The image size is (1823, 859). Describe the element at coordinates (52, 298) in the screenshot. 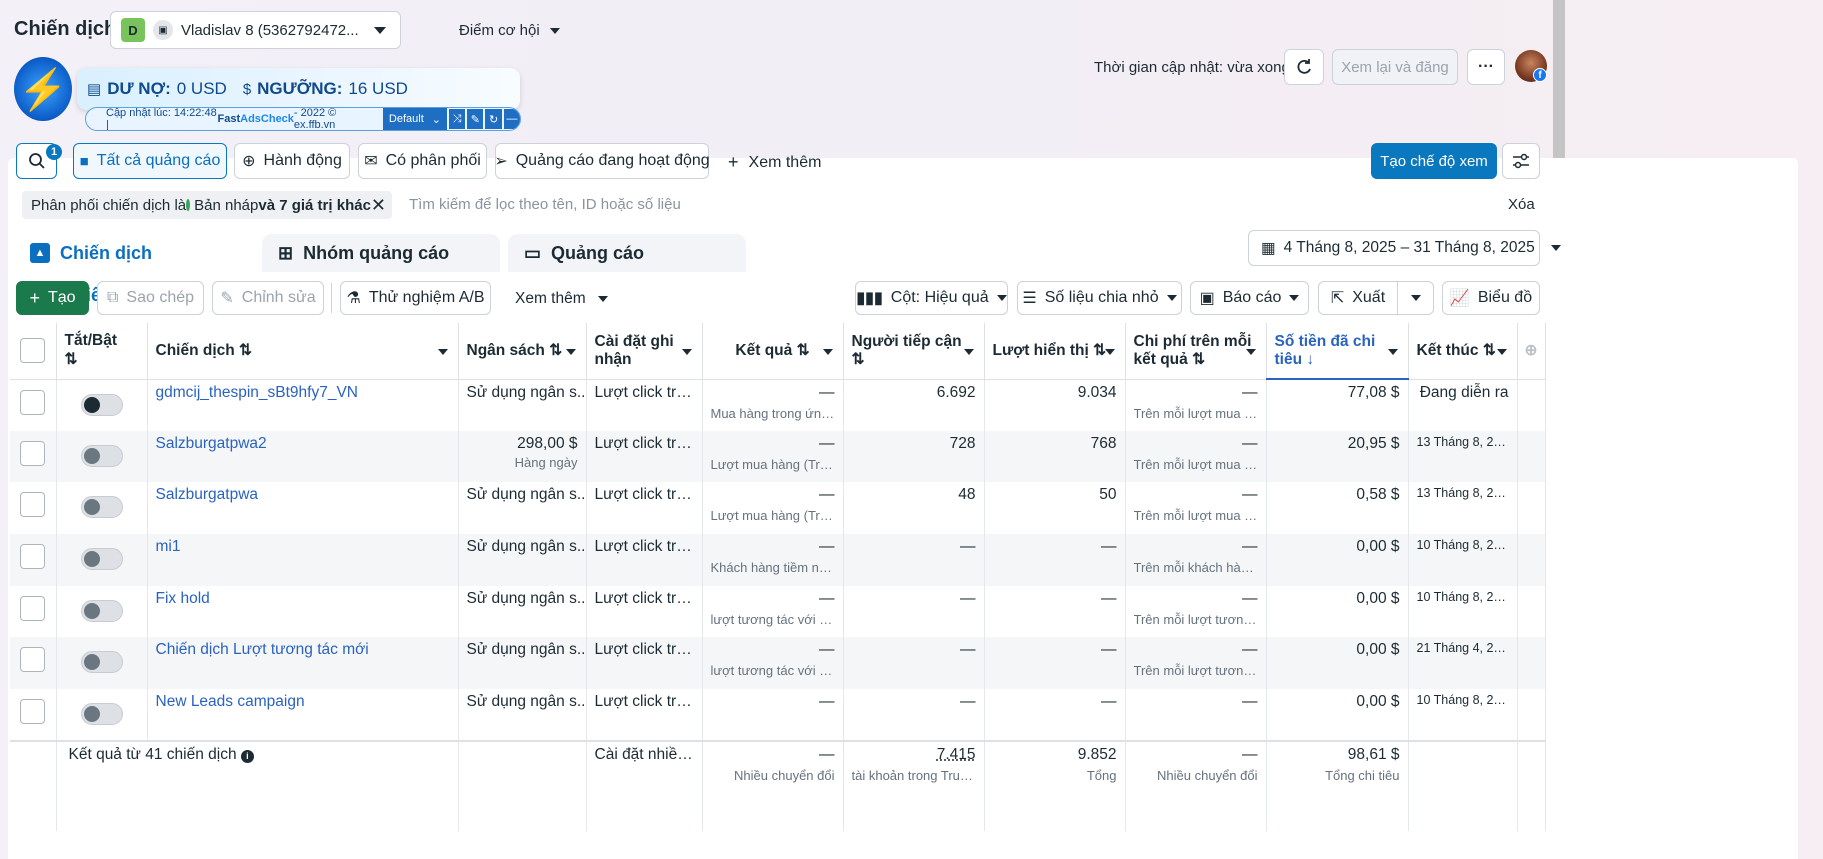

I see `create-button: + Tạo` at that location.